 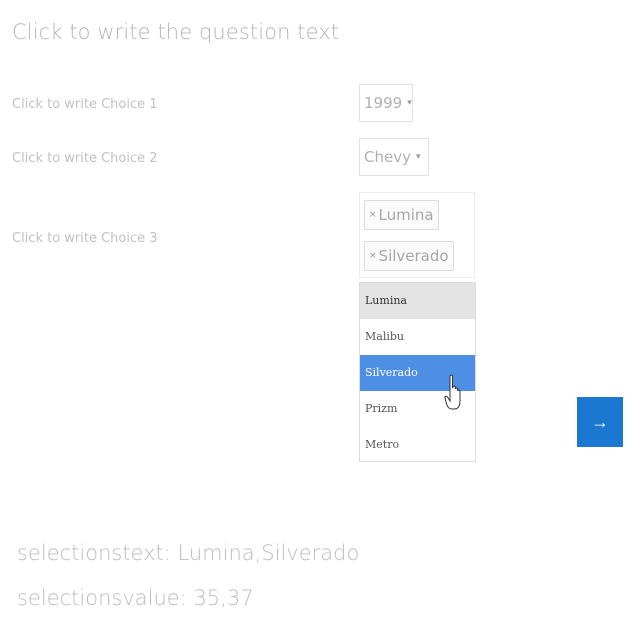 I want to click on make-select: Chevy ▾, so click(x=394, y=157).